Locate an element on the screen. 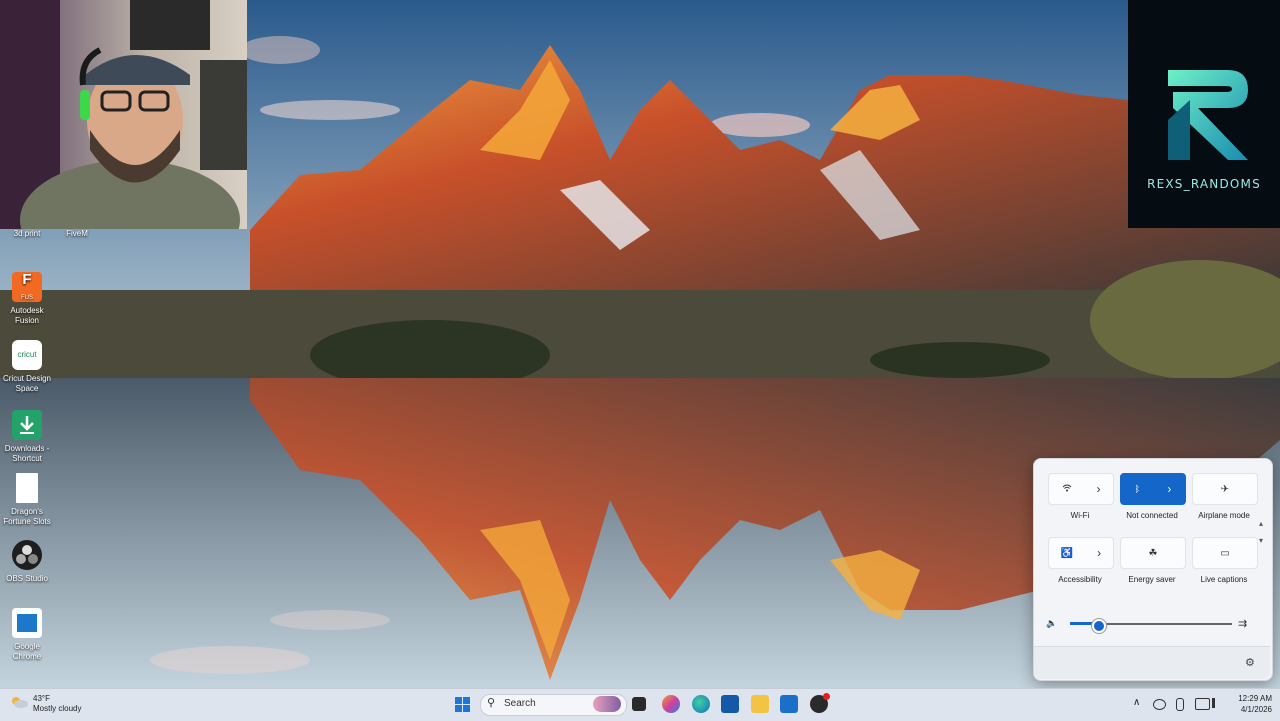 Image resolution: width=1280 pixels, height=721 pixels. download-arrow-icon is located at coordinates (27, 425).